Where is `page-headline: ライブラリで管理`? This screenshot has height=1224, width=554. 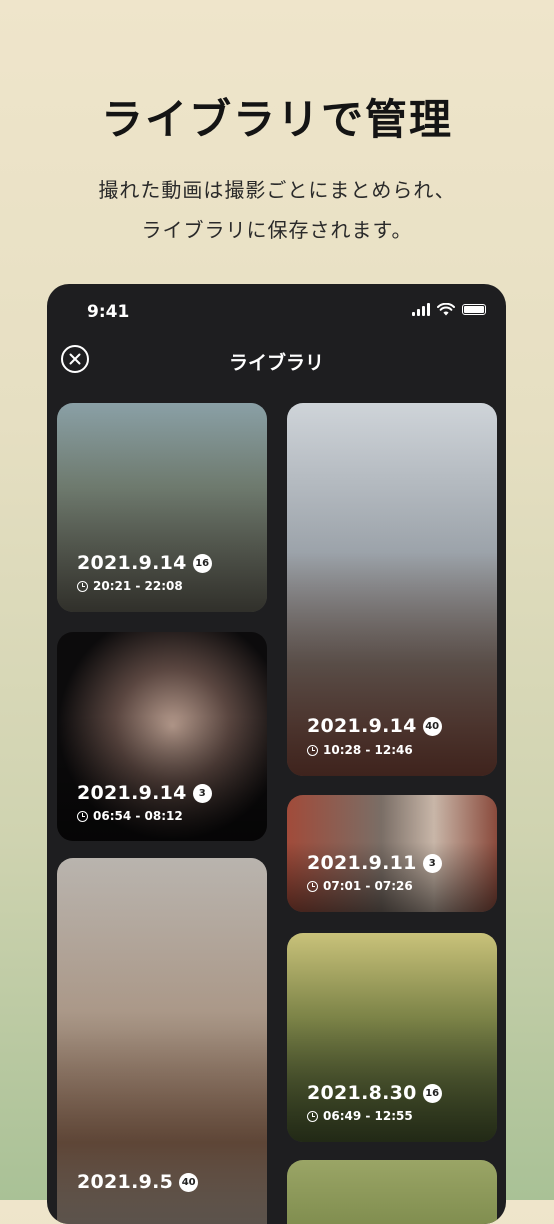 page-headline: ライブラリで管理 is located at coordinates (276, 119).